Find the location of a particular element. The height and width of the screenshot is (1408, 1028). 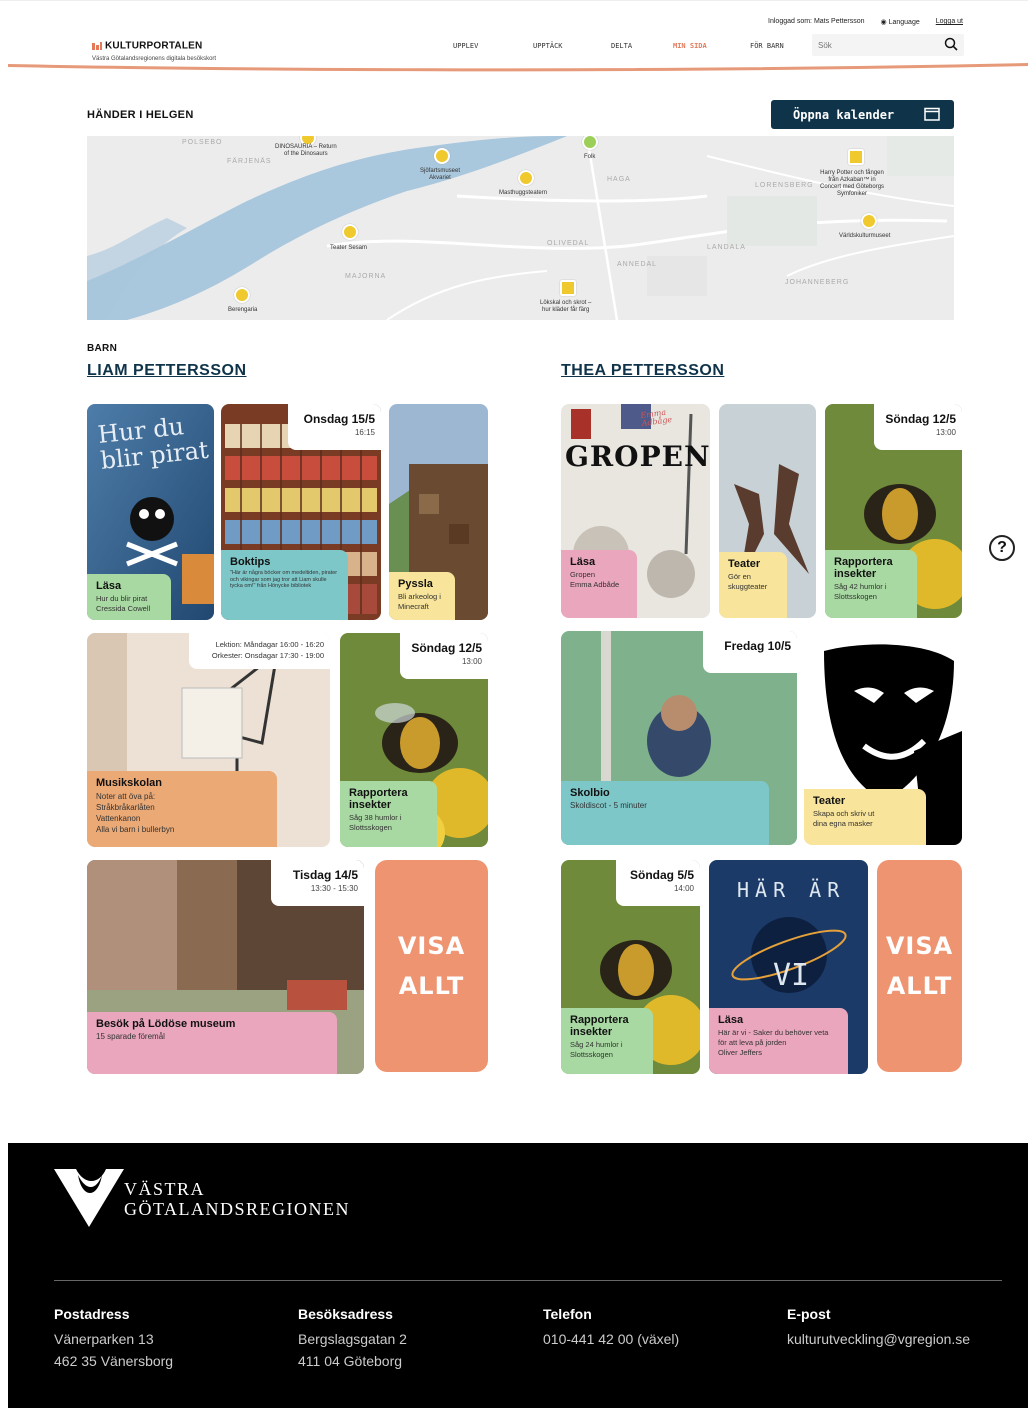

card-title: Läsa is located at coordinates (109, 586).